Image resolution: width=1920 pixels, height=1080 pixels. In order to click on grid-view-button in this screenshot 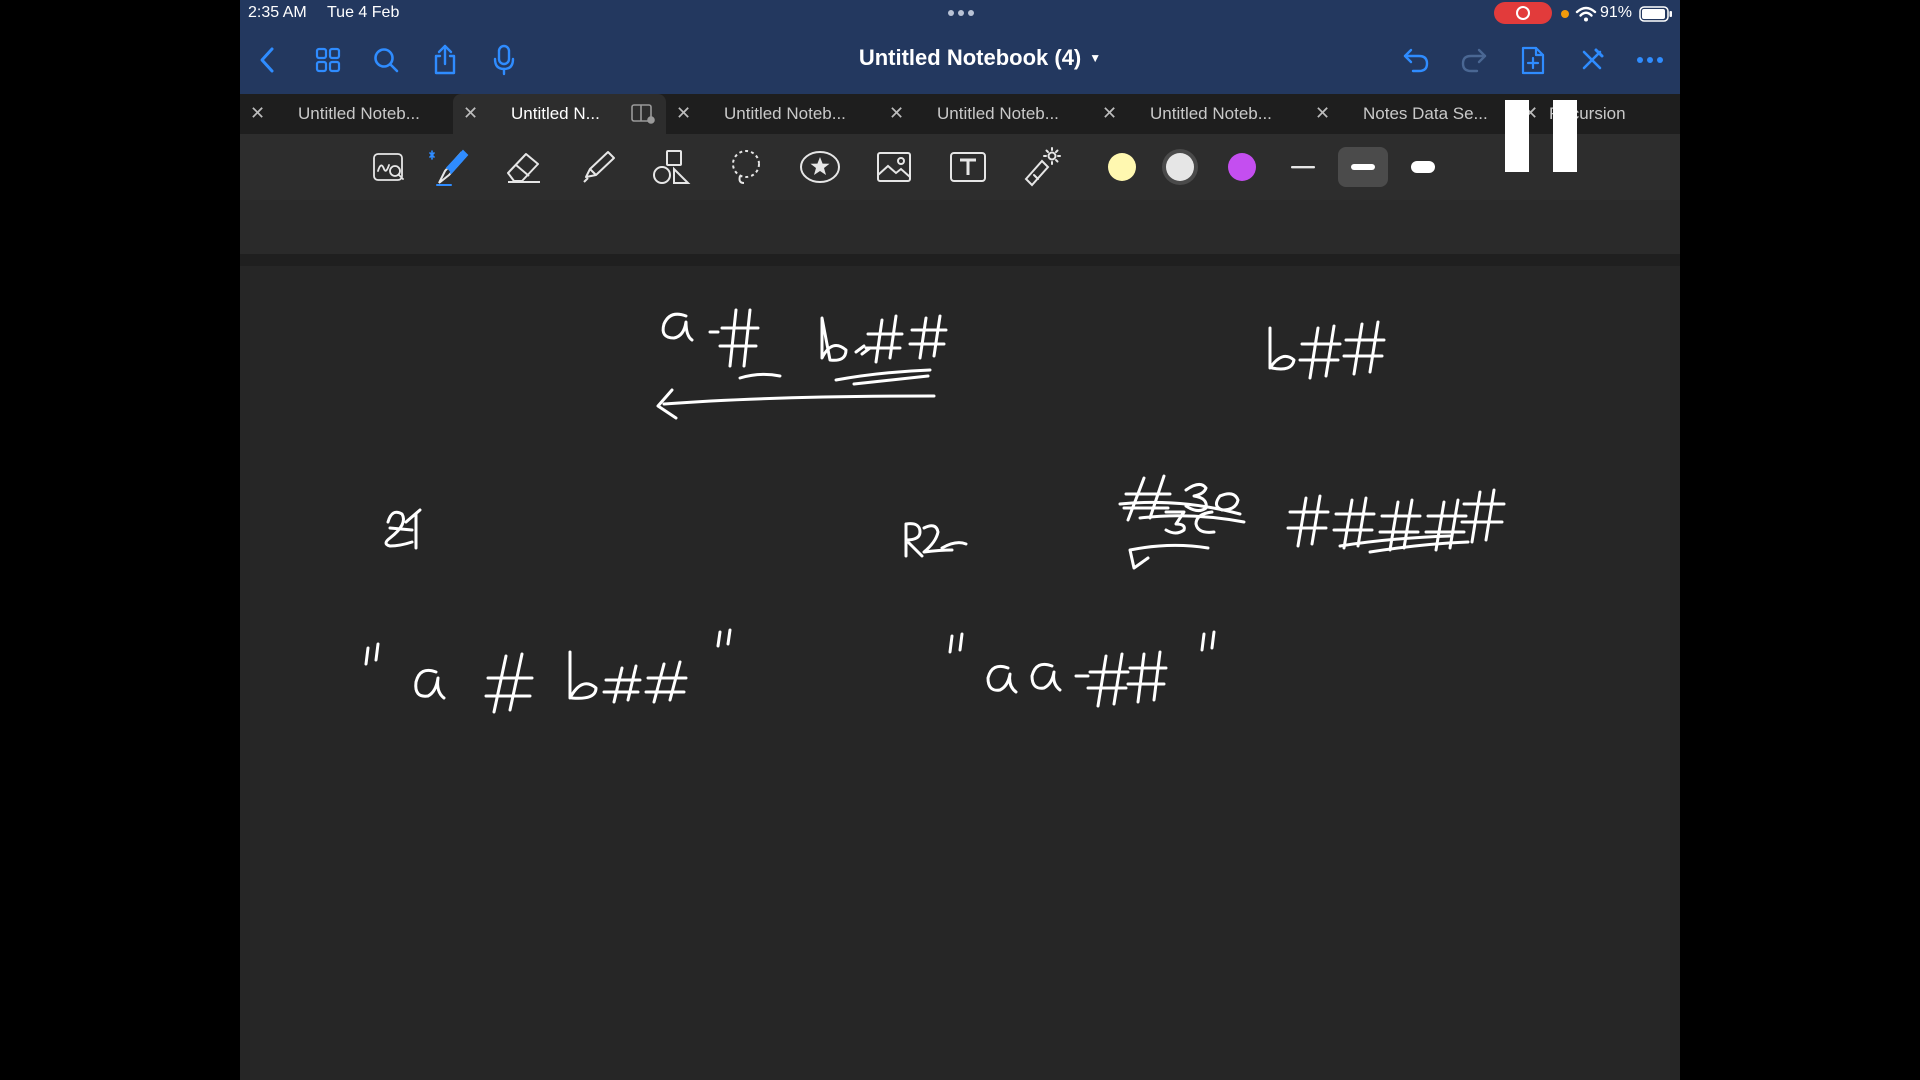, I will do `click(328, 60)`.